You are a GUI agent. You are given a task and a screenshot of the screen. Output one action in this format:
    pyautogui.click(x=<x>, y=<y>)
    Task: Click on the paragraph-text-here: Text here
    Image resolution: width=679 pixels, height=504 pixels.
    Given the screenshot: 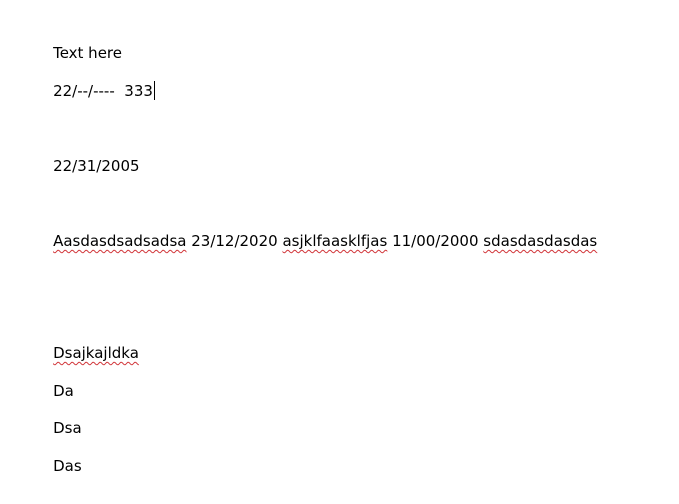 What is the action you would take?
    pyautogui.click(x=78, y=42)
    